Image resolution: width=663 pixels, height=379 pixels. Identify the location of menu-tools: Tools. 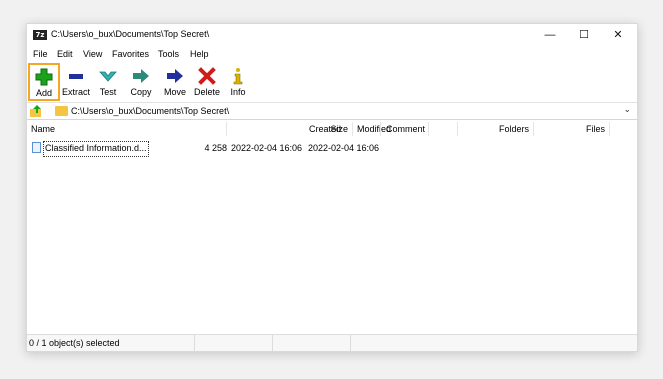
(168, 54).